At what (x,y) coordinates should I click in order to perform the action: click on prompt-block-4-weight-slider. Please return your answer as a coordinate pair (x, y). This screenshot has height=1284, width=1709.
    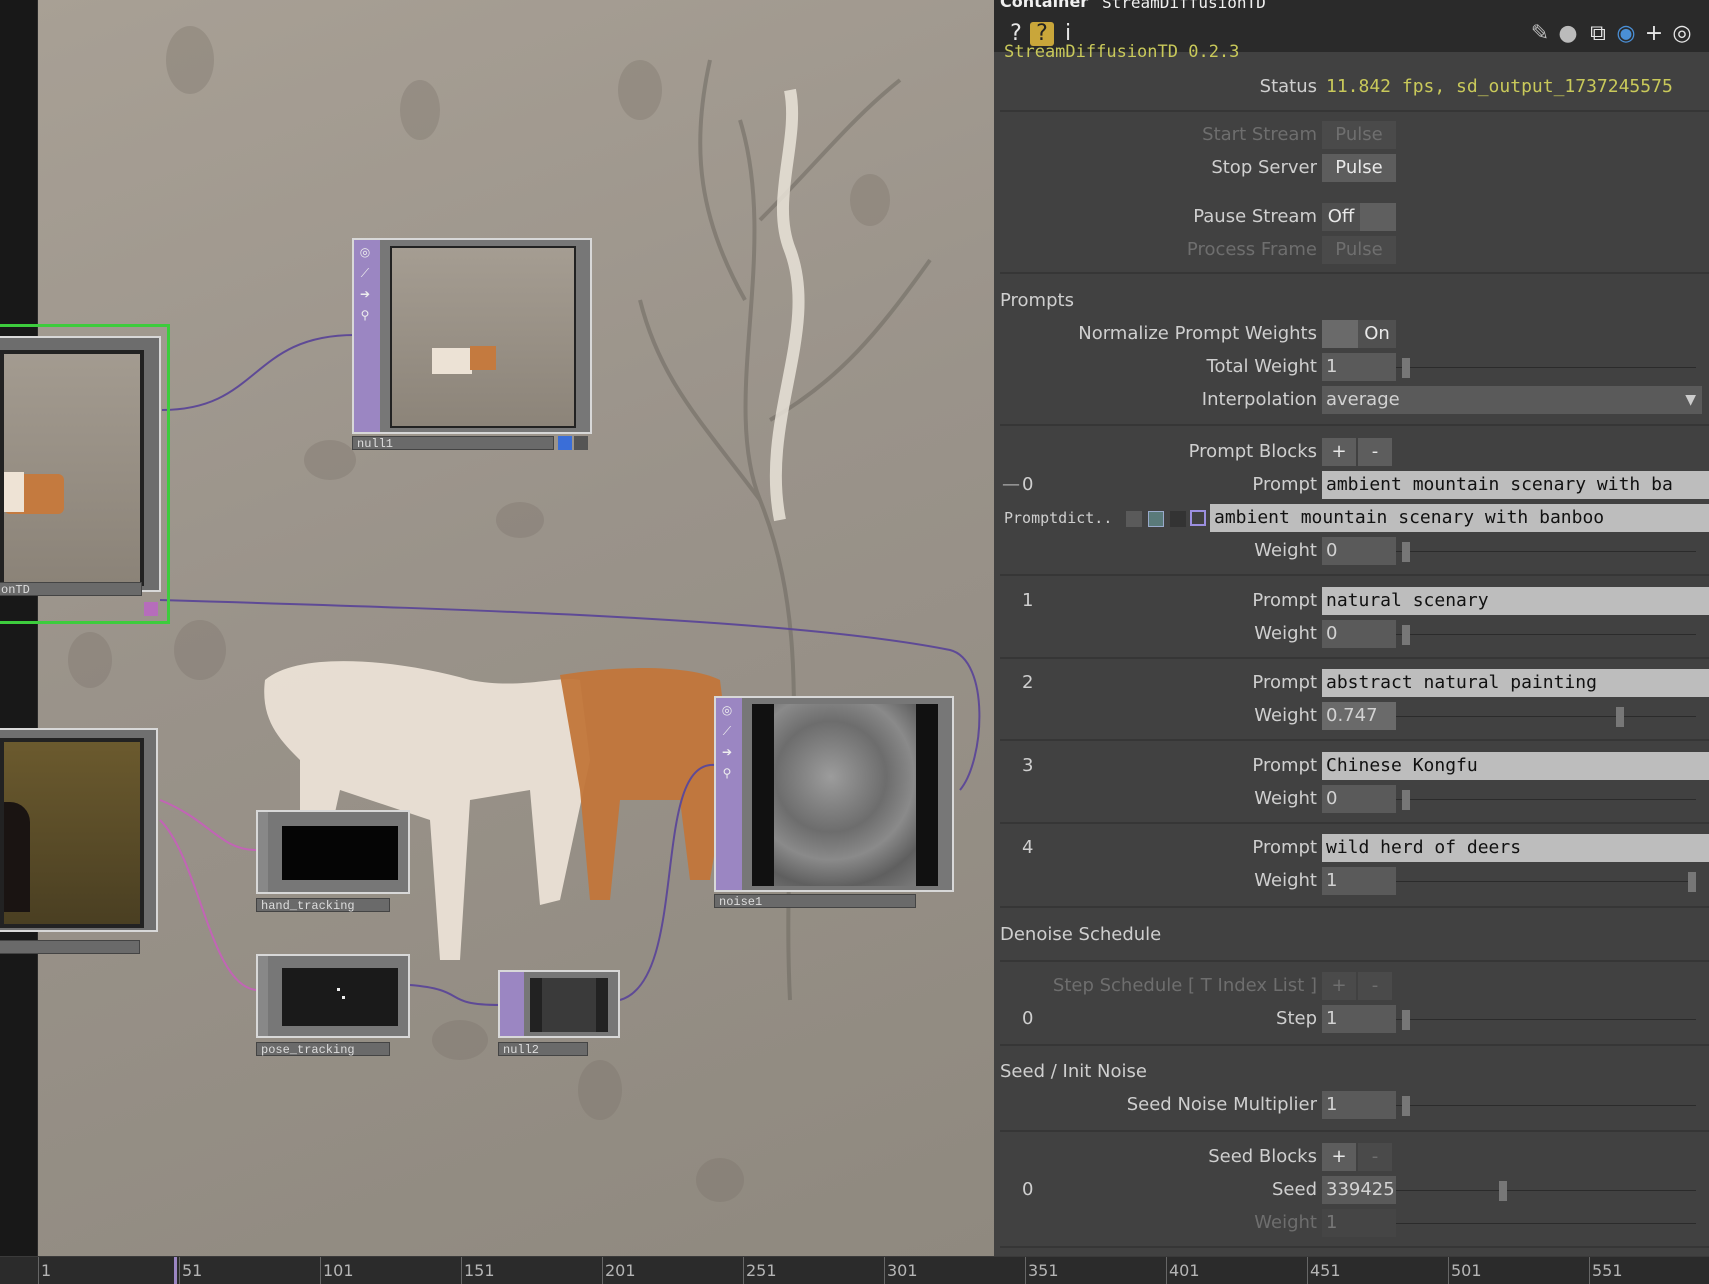
    Looking at the image, I should click on (1546, 881).